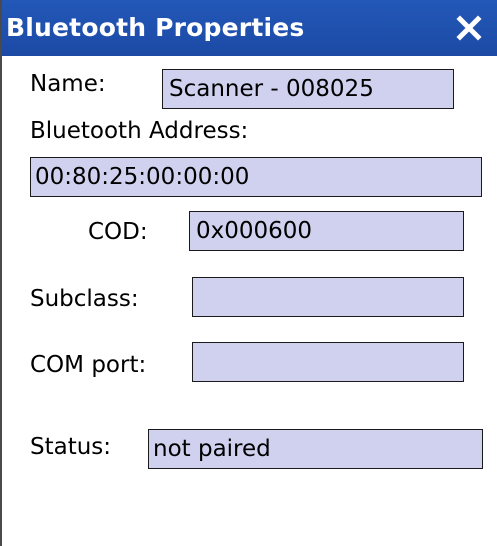 This screenshot has width=497, height=546. I want to click on title-bar: Bluetooth Properties, so click(249, 28).